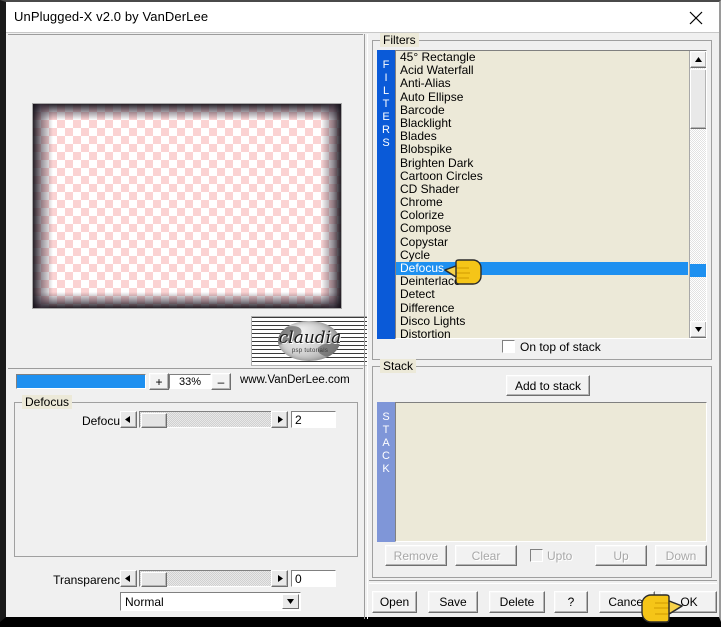 The height and width of the screenshot is (627, 721). I want to click on down-arrow-icon, so click(698, 329).